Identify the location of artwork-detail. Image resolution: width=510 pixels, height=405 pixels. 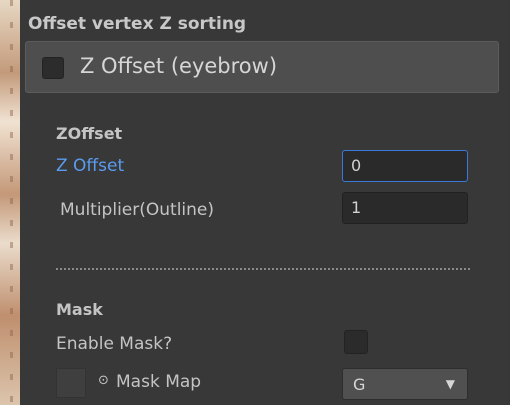
(11, 202).